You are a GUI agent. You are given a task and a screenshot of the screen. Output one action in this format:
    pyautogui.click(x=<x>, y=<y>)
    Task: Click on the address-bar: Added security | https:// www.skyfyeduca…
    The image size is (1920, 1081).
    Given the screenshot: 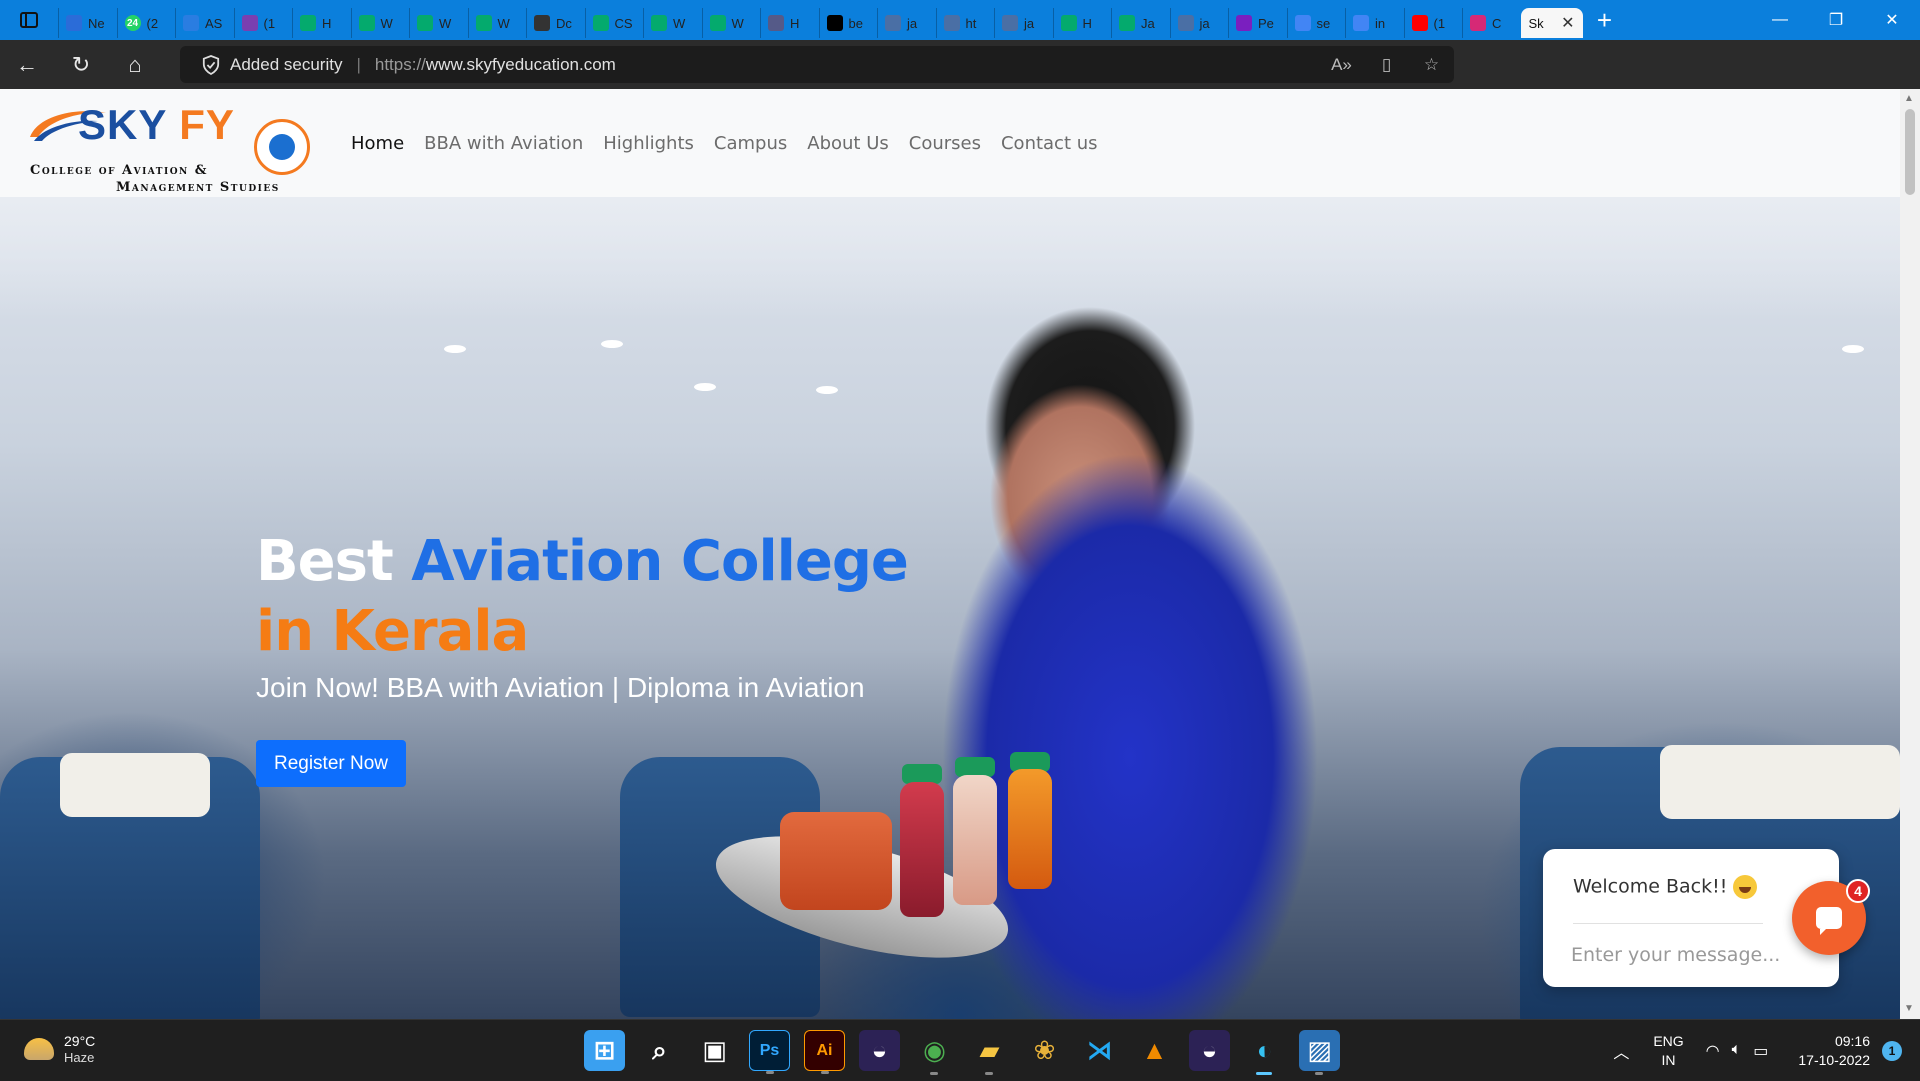 What is the action you would take?
    pyautogui.click(x=817, y=64)
    